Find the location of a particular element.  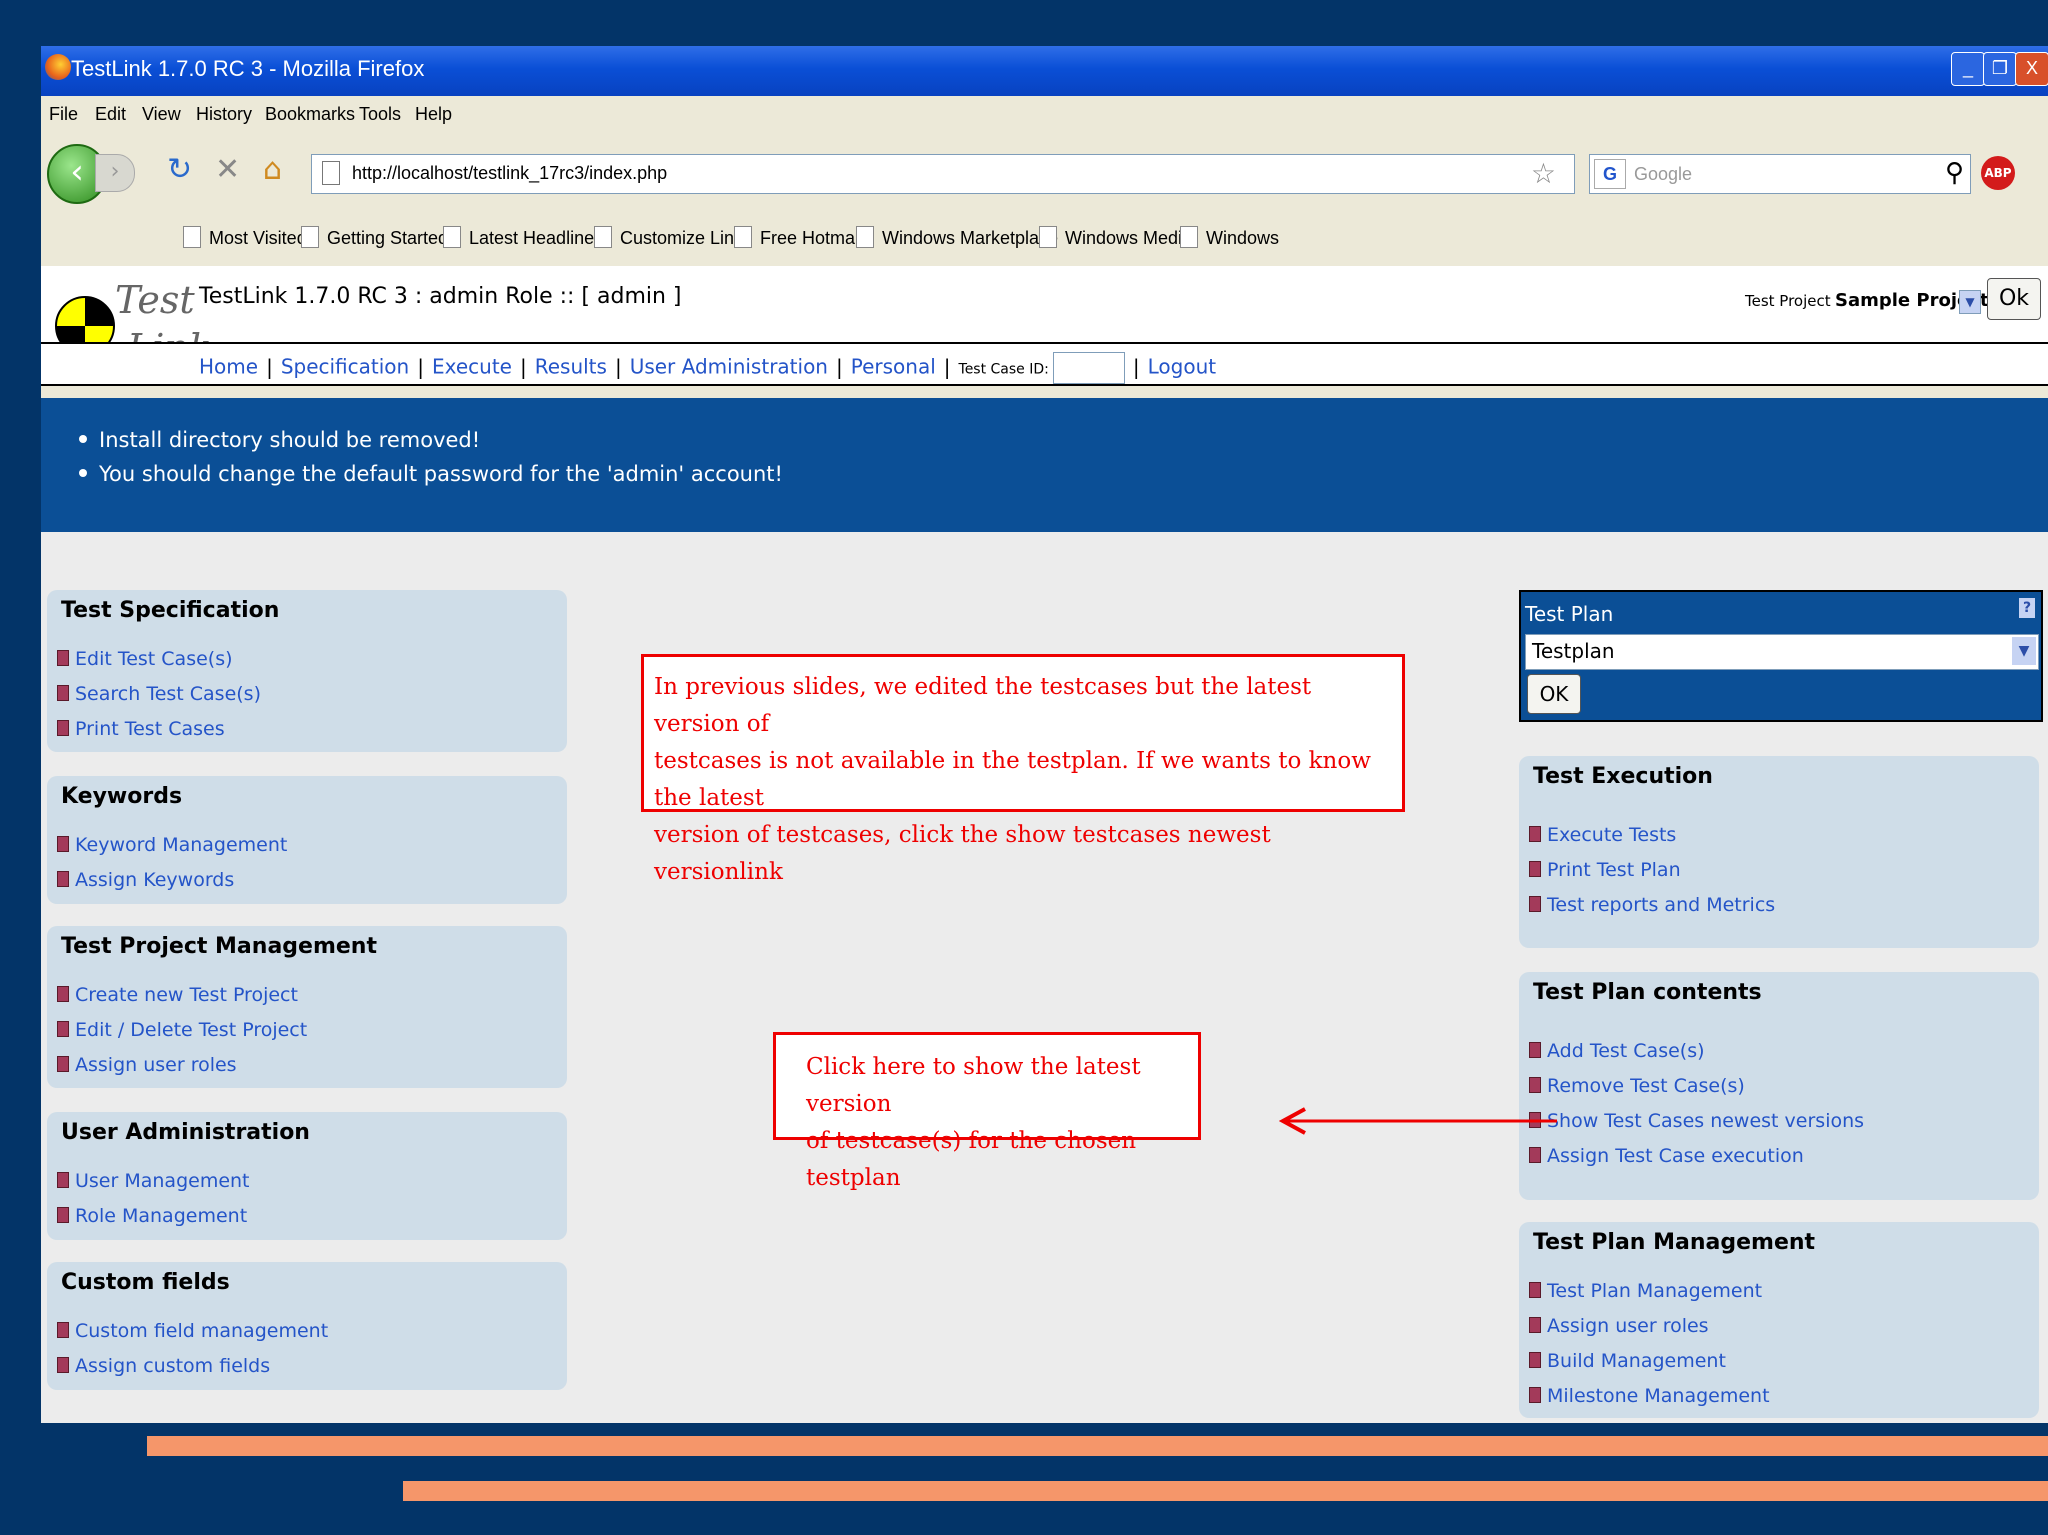

bookmark-free-hotmail: Free Hotmail is located at coordinates (798, 237).